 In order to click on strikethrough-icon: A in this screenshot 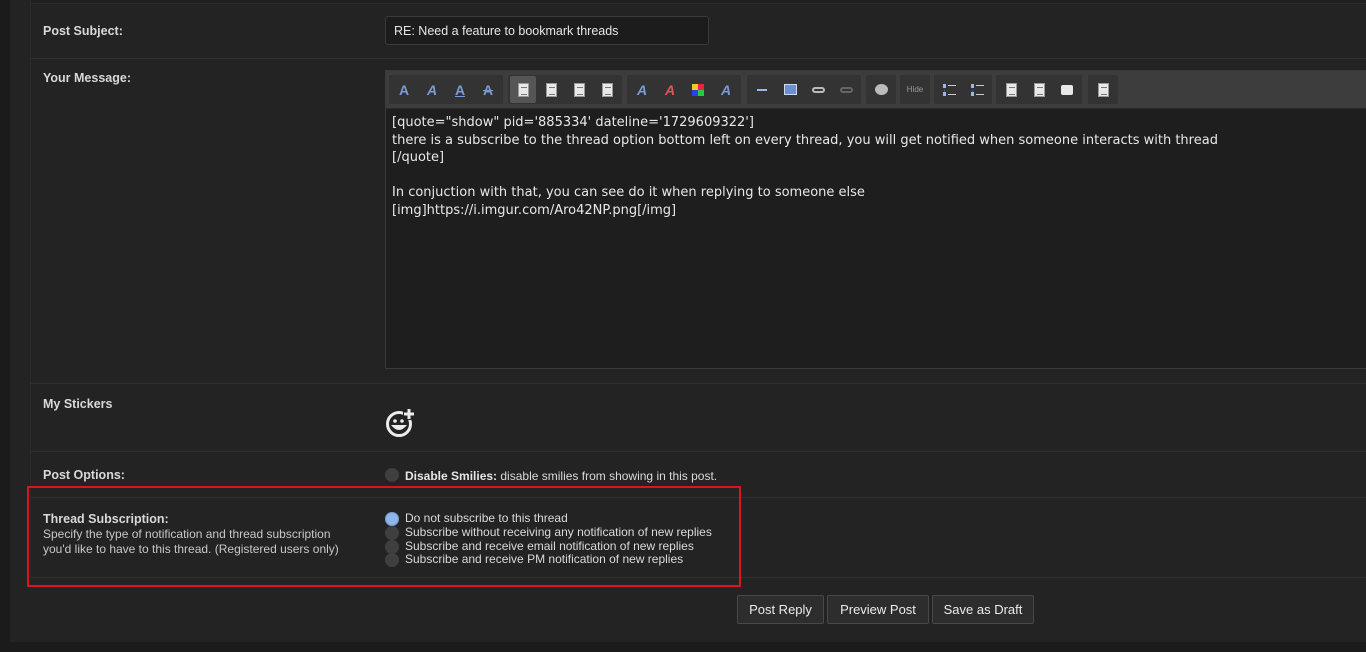, I will do `click(488, 89)`.